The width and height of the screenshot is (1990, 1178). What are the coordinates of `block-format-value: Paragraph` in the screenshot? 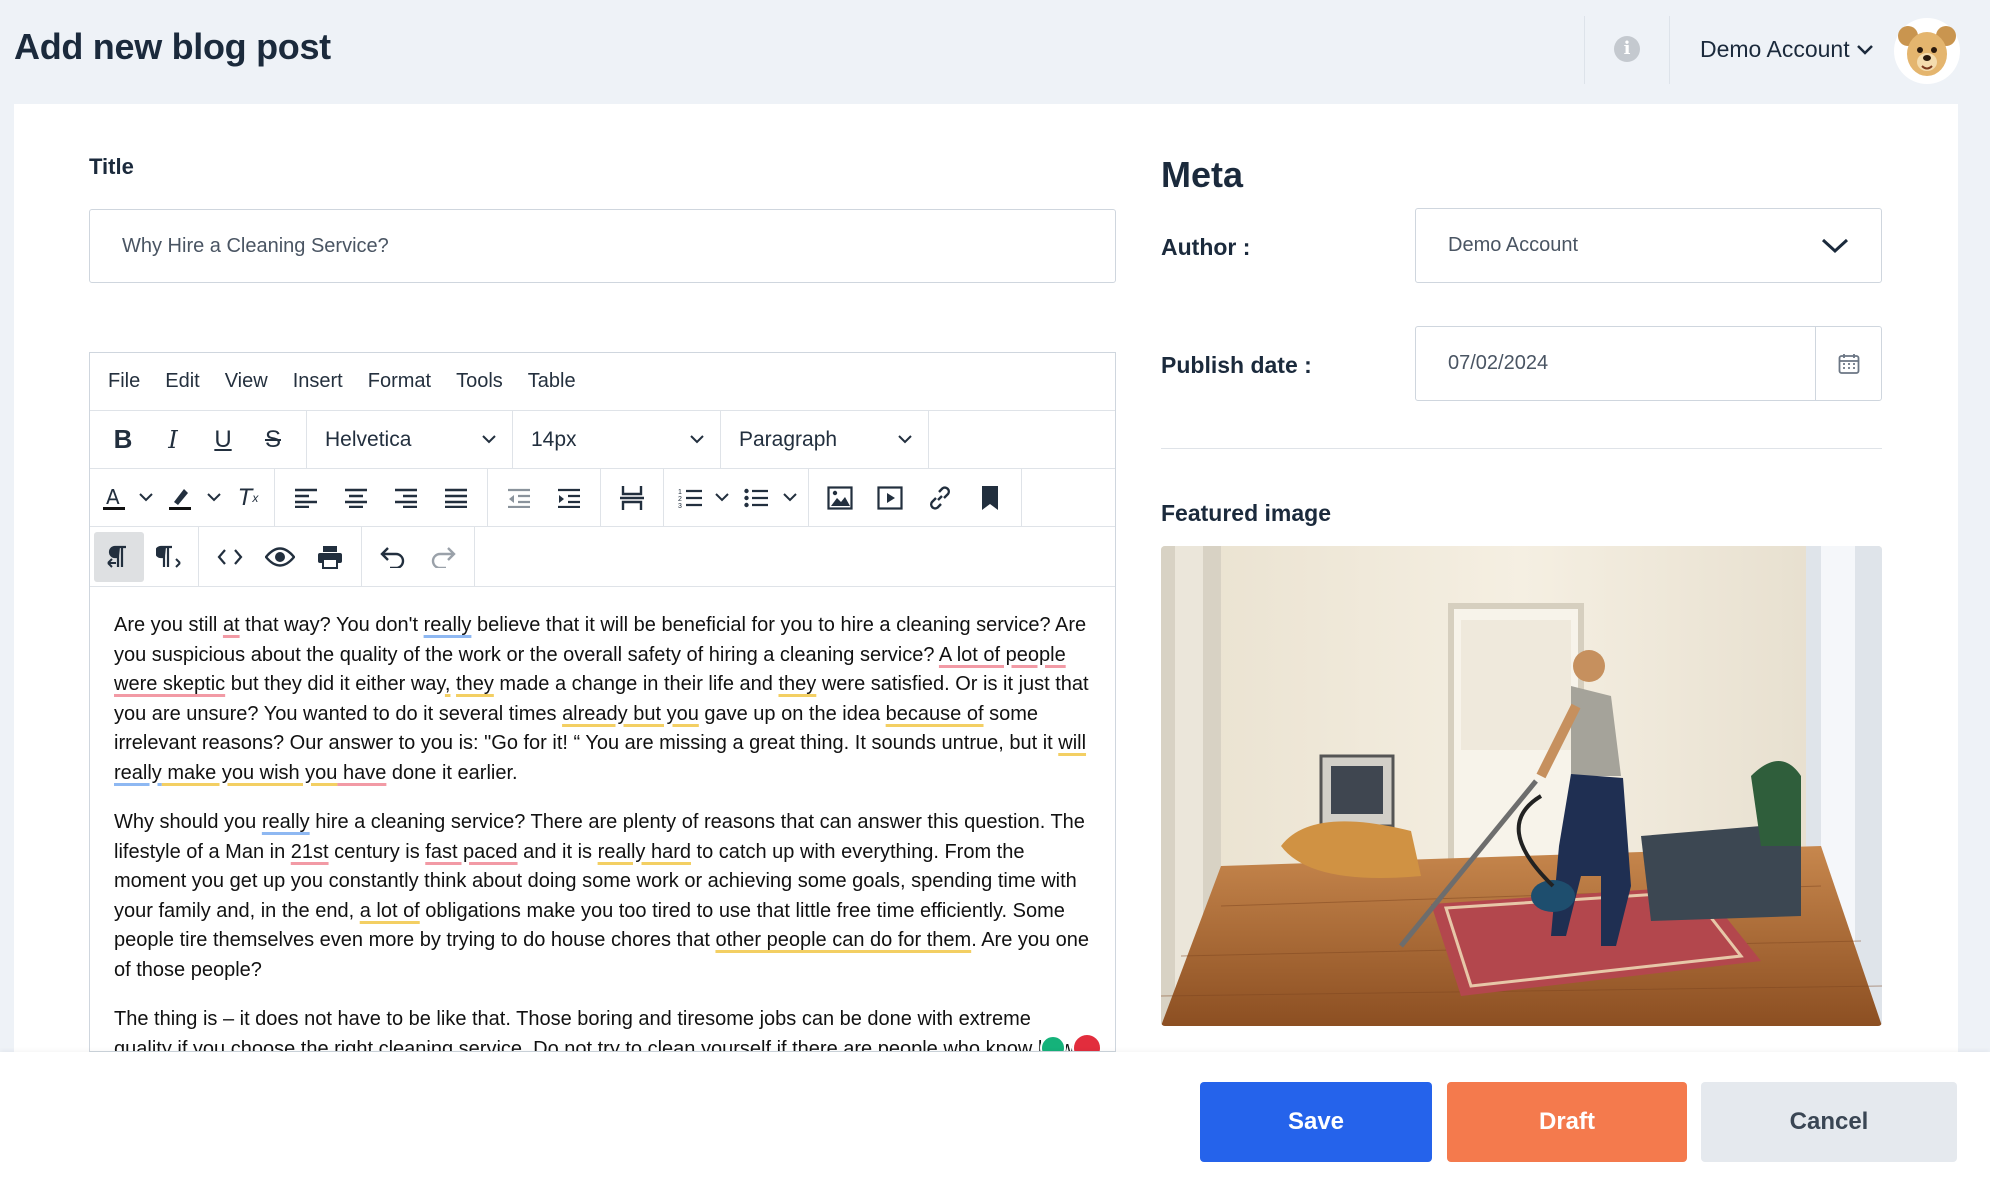 It's located at (788, 439).